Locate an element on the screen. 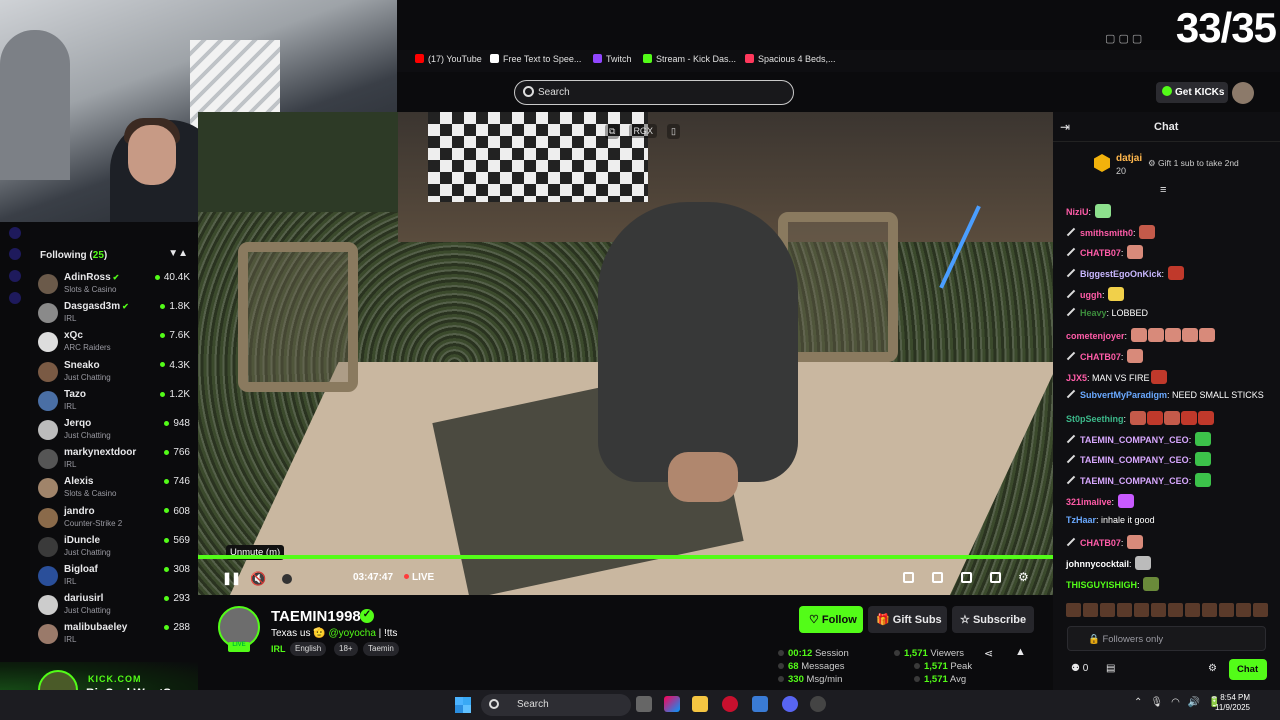 The image size is (1280, 720). chat-username: JJX5 is located at coordinates (1076, 378).